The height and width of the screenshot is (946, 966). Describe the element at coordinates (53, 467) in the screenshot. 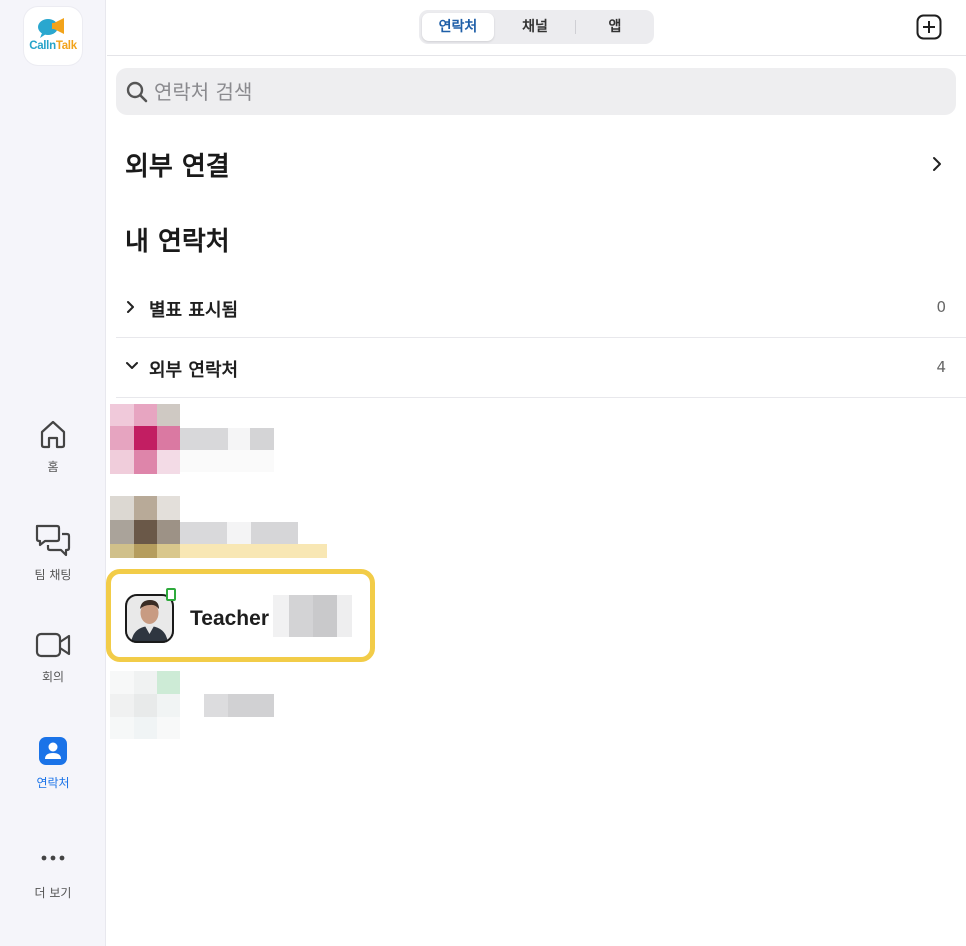

I see `sidebar-item-label: 홈` at that location.